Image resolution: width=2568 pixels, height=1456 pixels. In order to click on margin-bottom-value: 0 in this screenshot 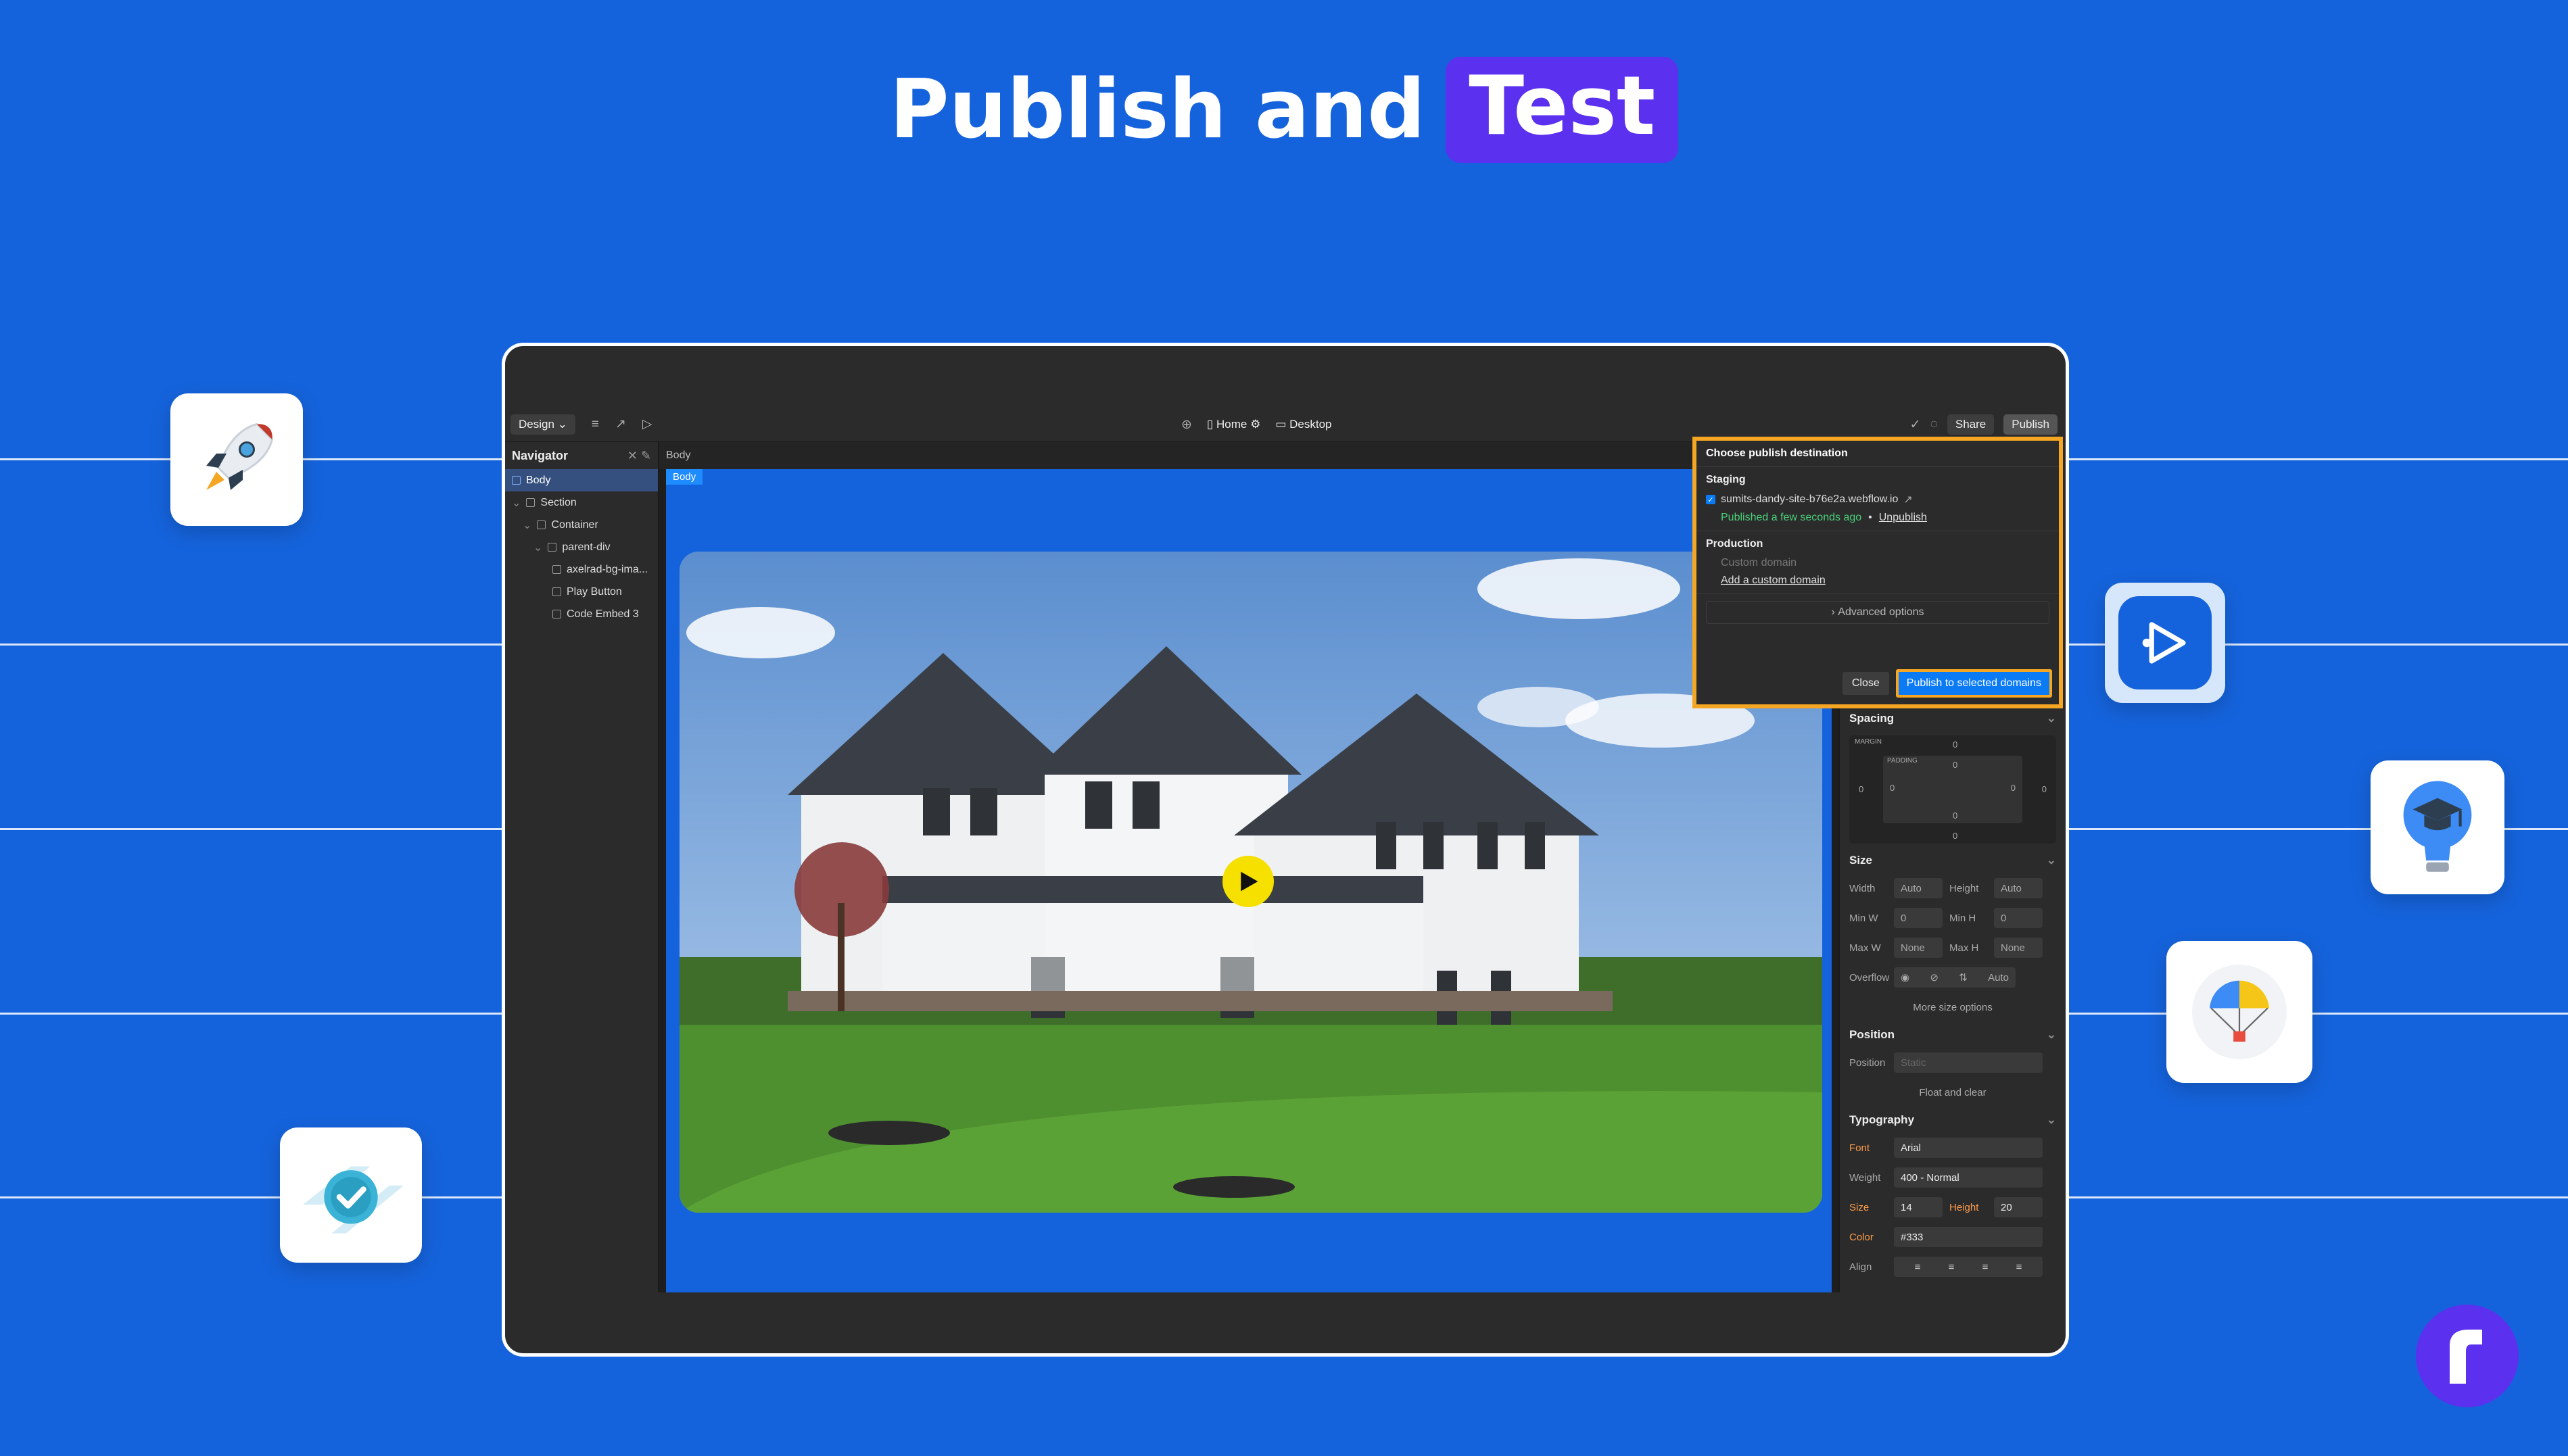, I will do `click(1955, 836)`.